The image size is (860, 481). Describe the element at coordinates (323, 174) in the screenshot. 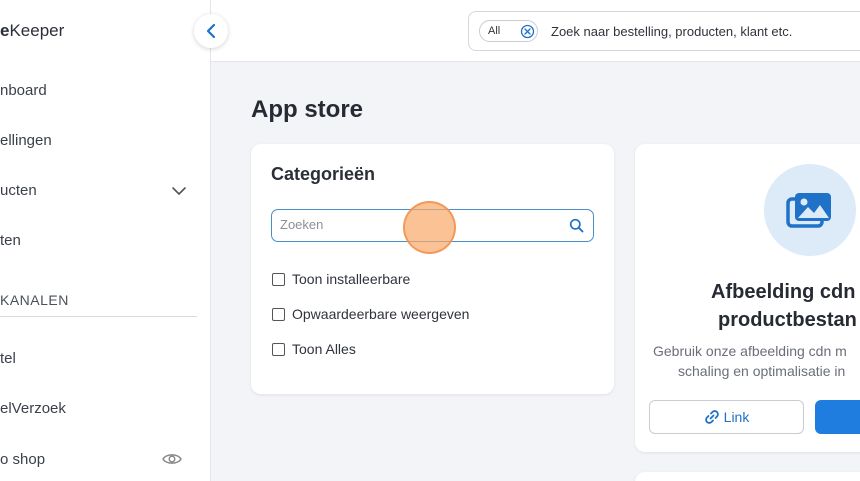

I see `categories-title: Categorieën` at that location.